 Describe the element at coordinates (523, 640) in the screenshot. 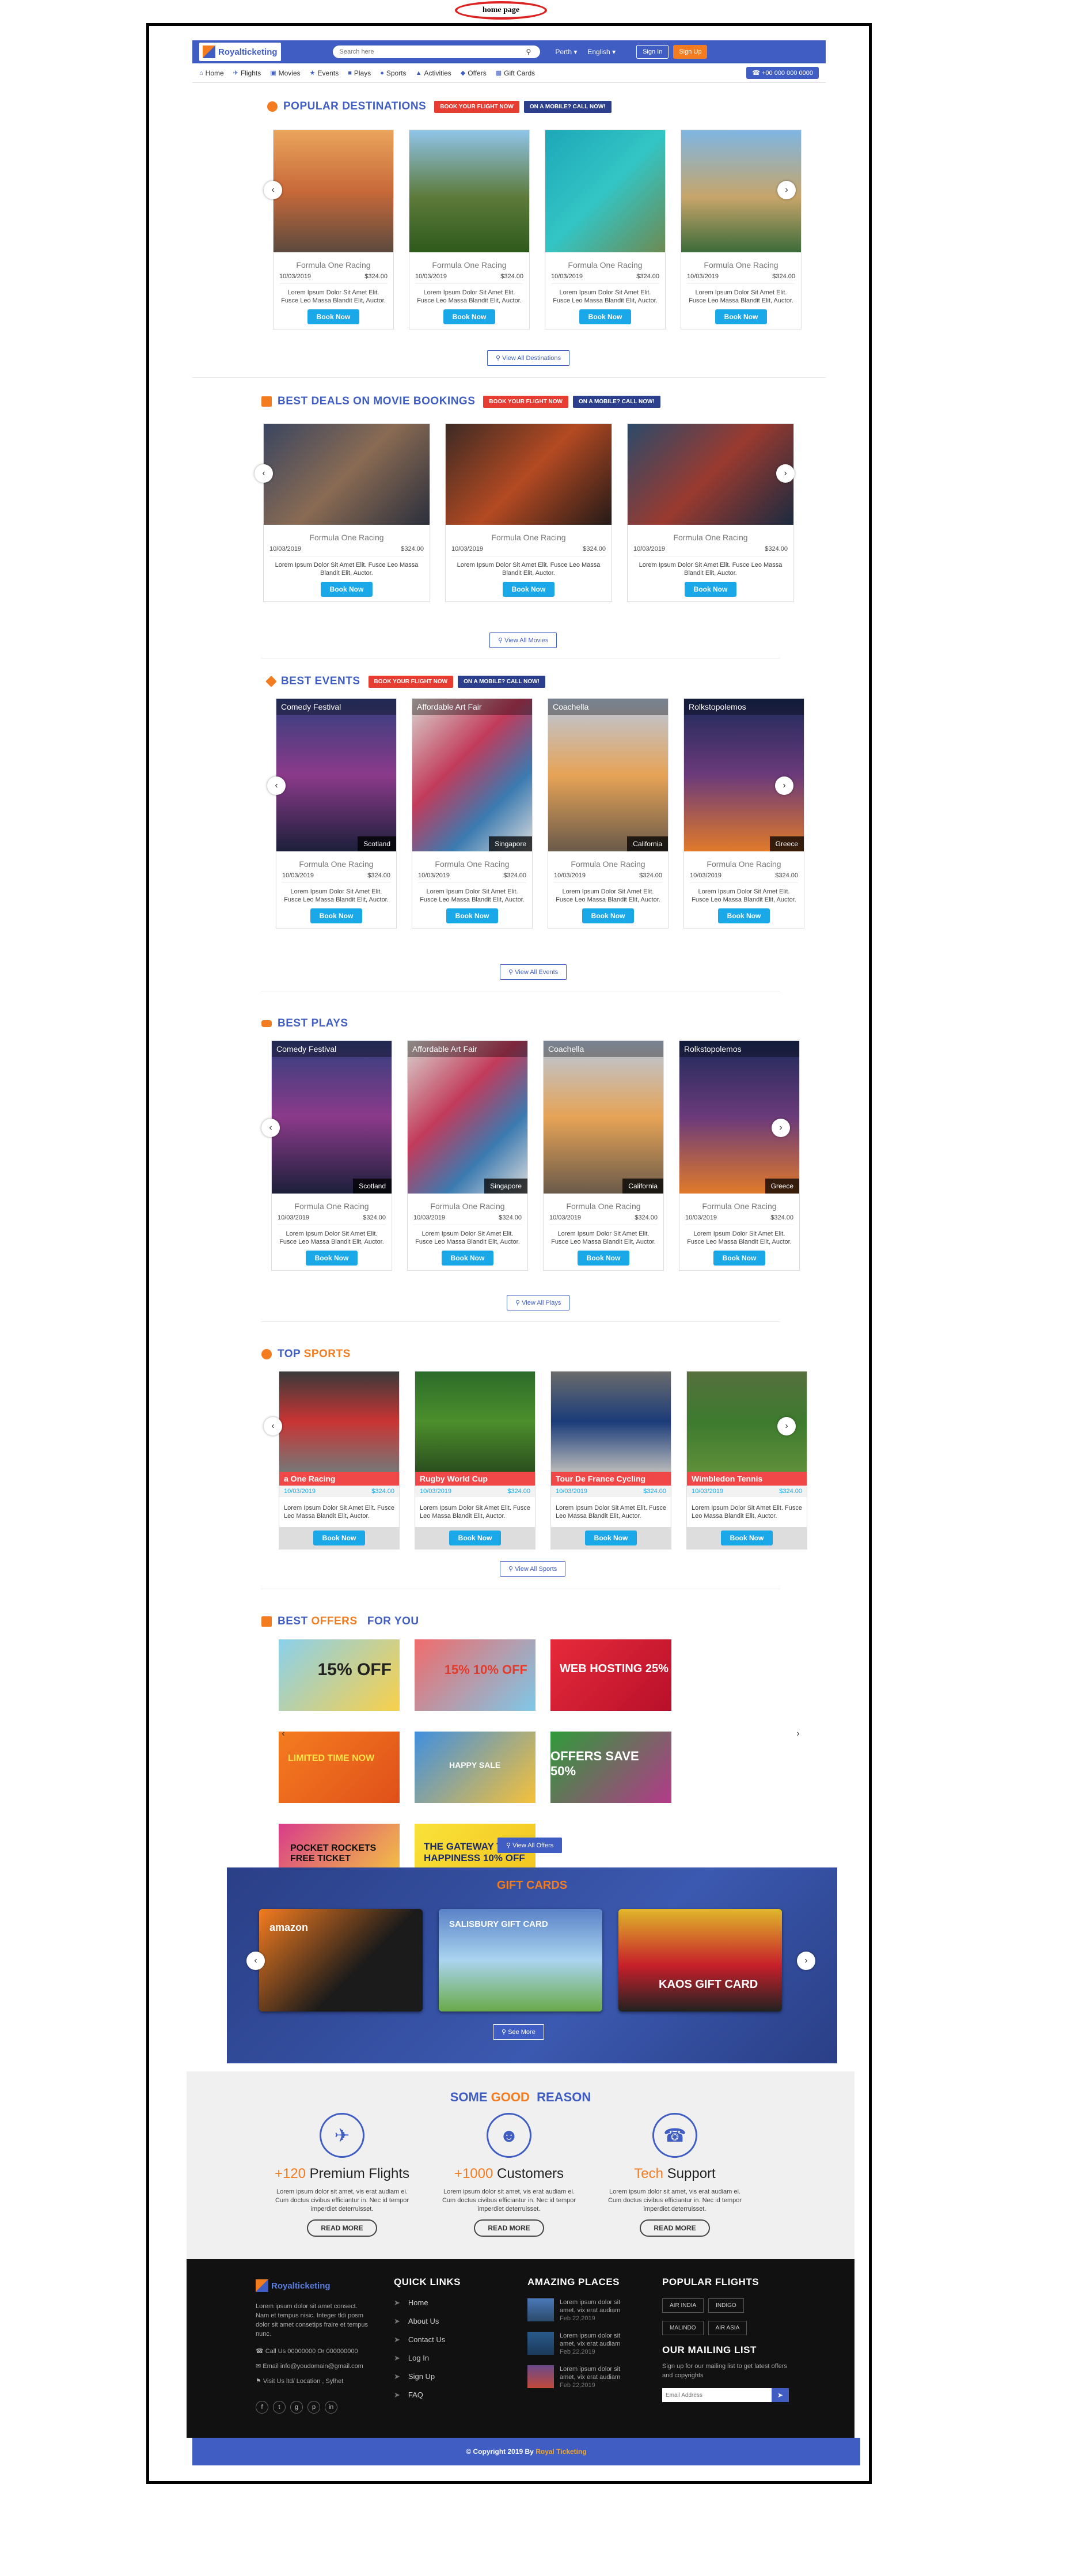

I see `view-all-movies-button: ⚲ View All Movies` at that location.